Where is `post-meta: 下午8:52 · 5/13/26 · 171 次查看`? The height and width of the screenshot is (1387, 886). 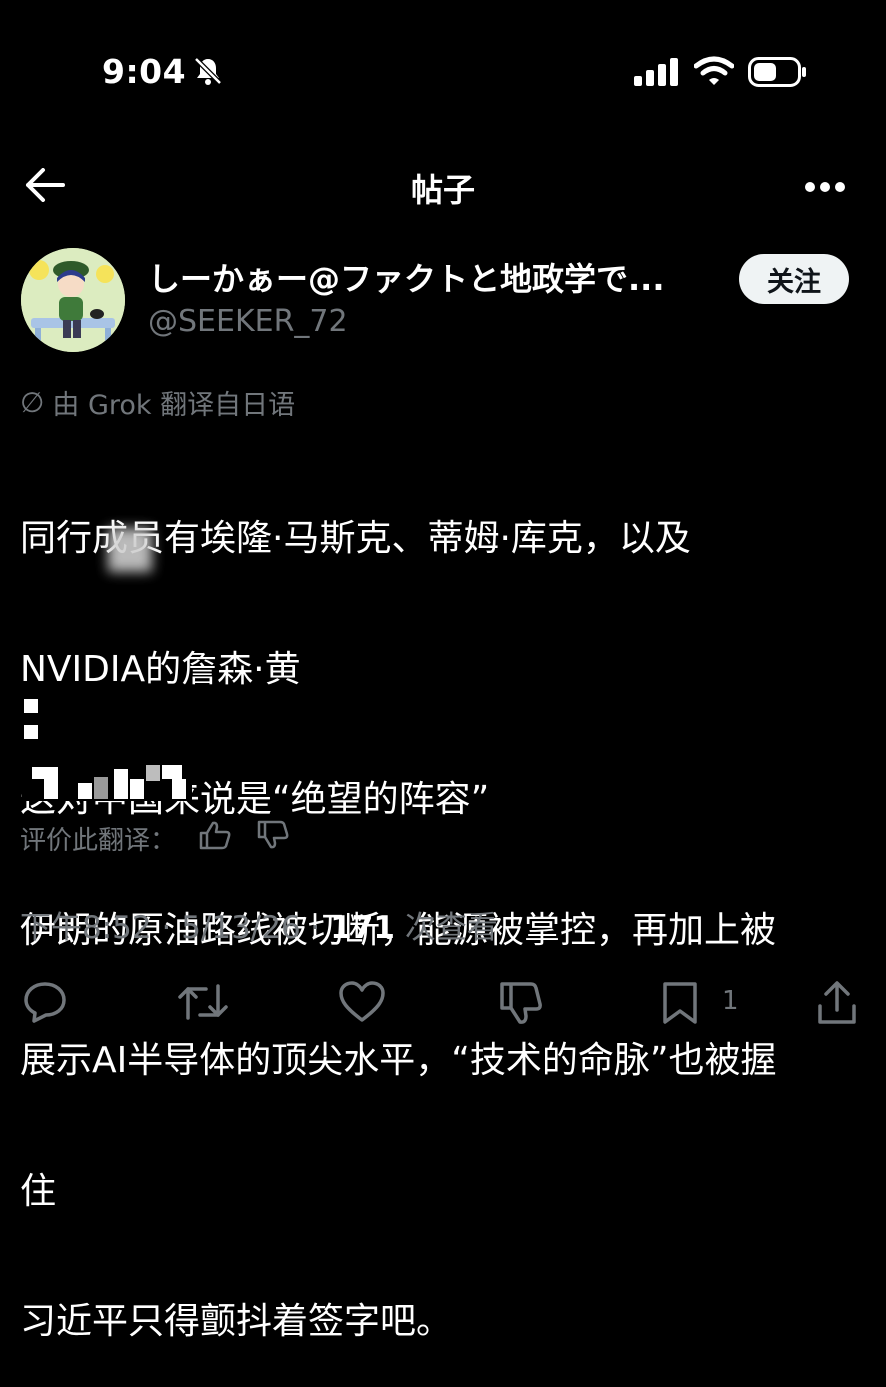
post-meta: 下午8:52 · 5/13/26 · 171 次查看 is located at coordinates (259, 928).